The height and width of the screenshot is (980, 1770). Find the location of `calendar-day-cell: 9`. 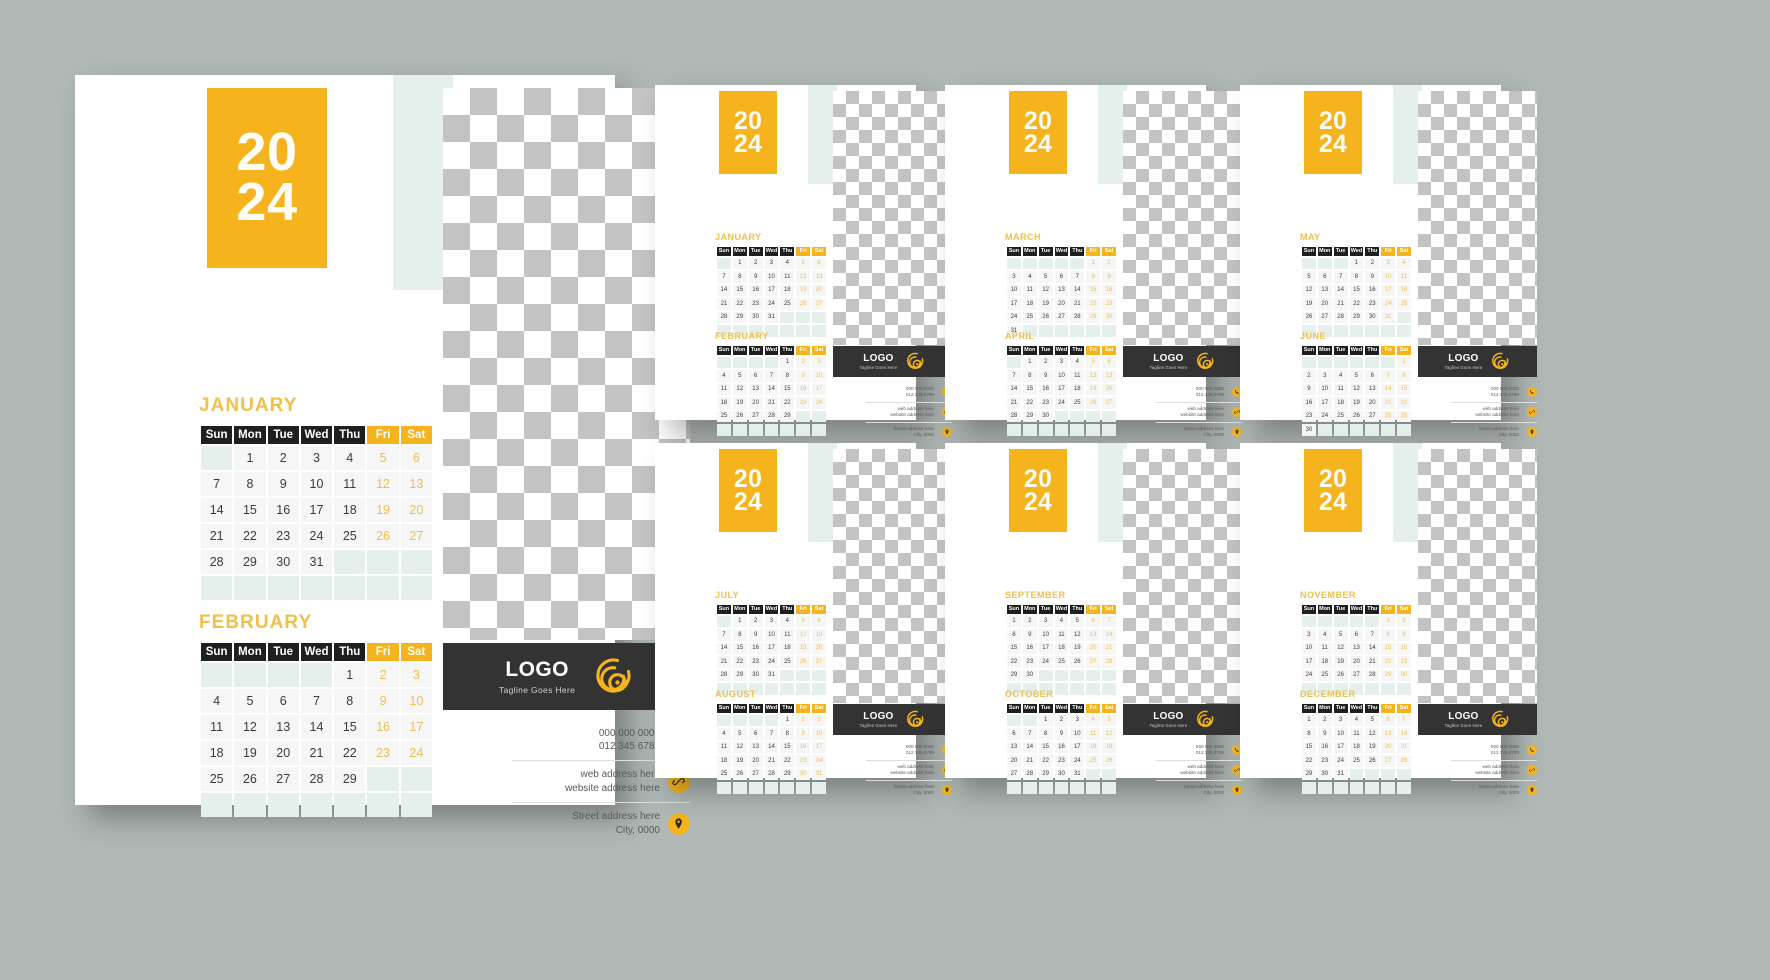

calendar-day-cell: 9 is located at coordinates (1061, 734).